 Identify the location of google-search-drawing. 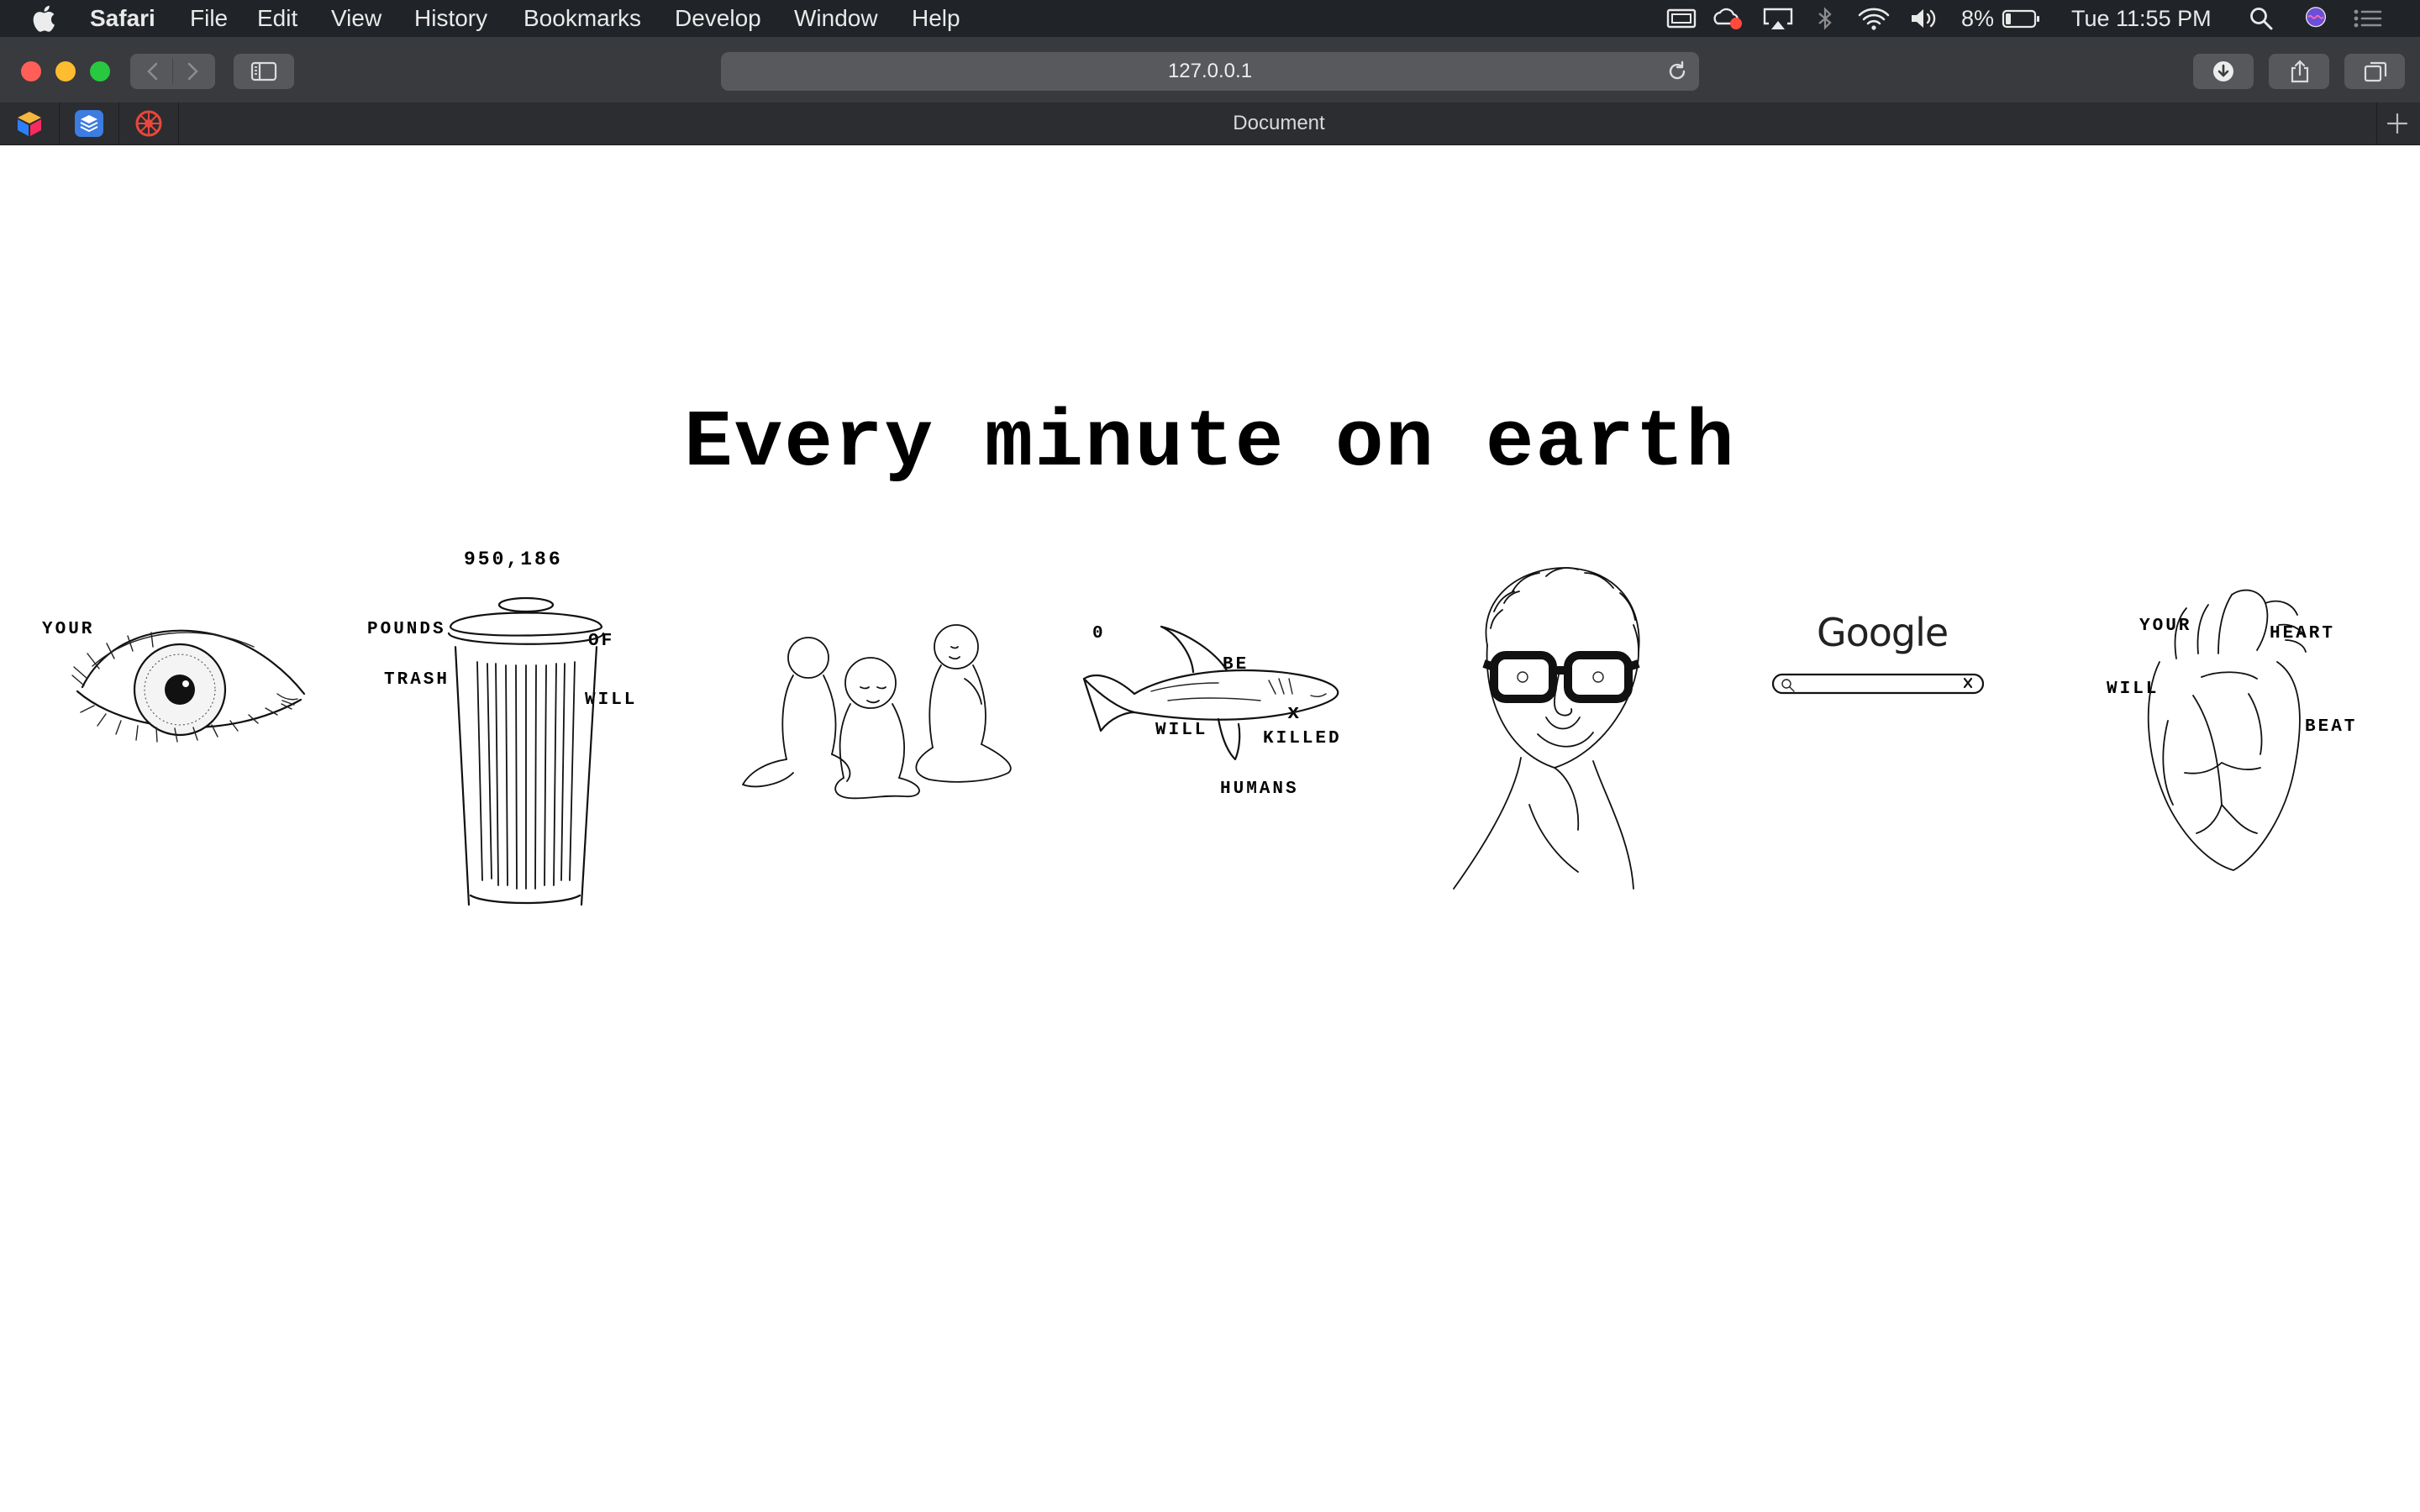
(1878, 684).